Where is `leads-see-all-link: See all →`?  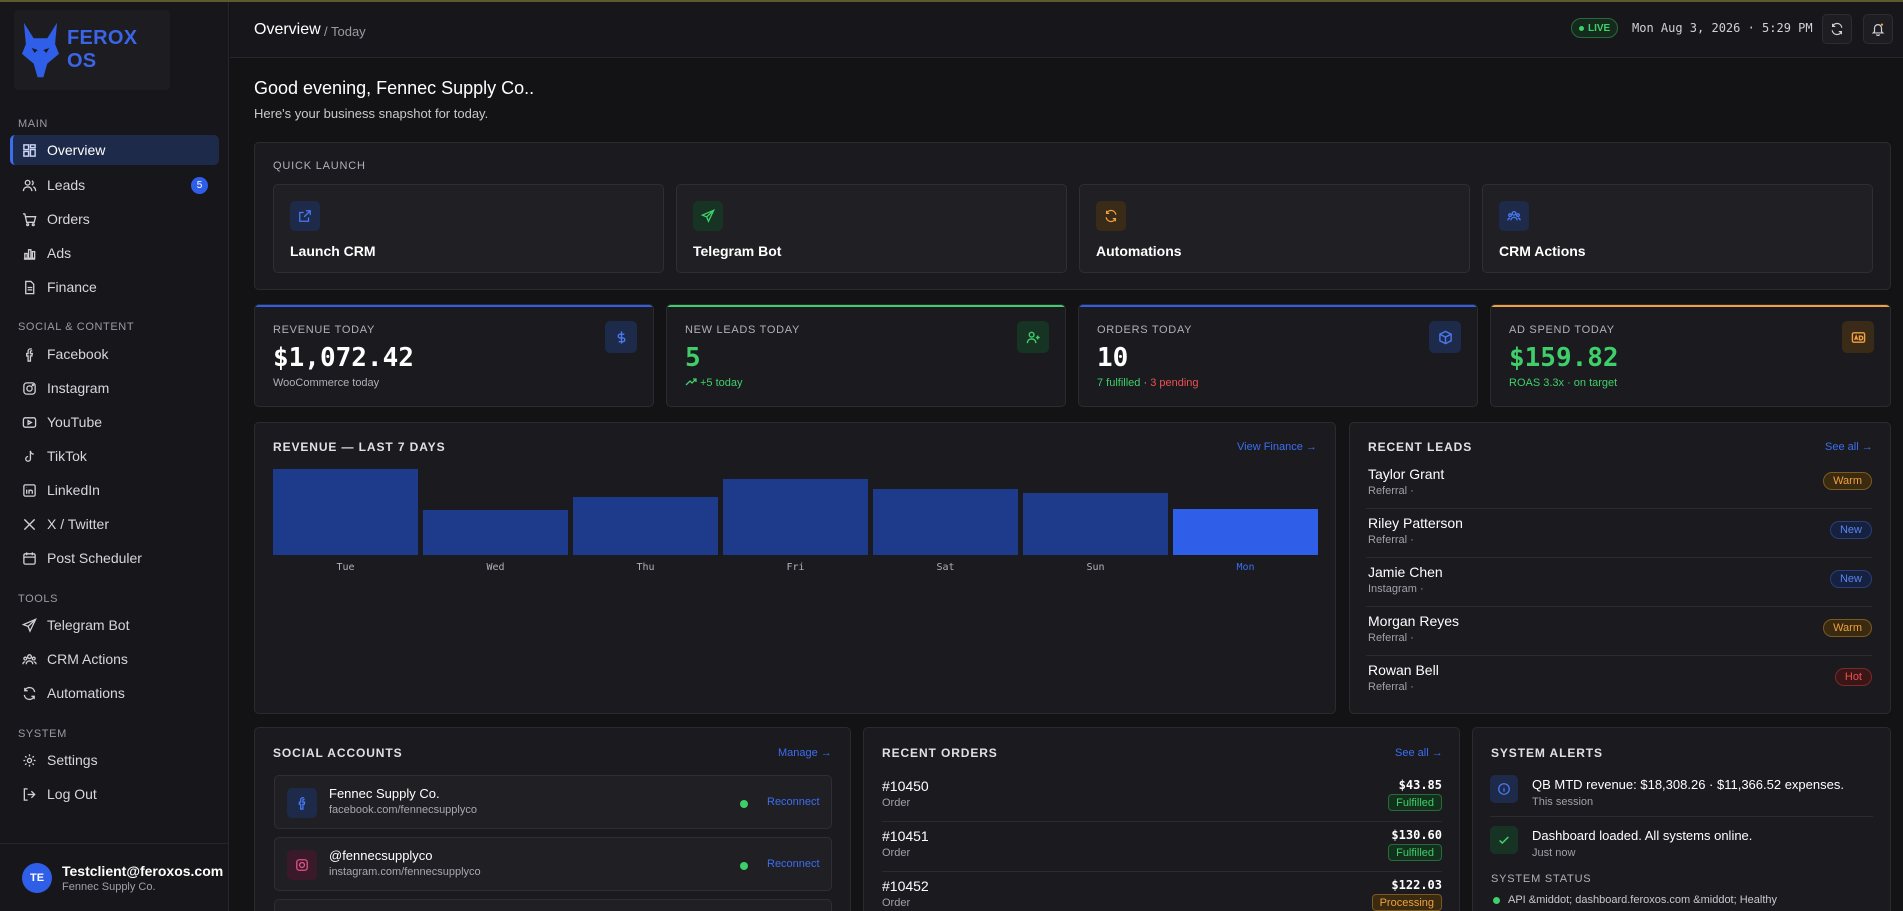 leads-see-all-link: See all → is located at coordinates (1849, 447).